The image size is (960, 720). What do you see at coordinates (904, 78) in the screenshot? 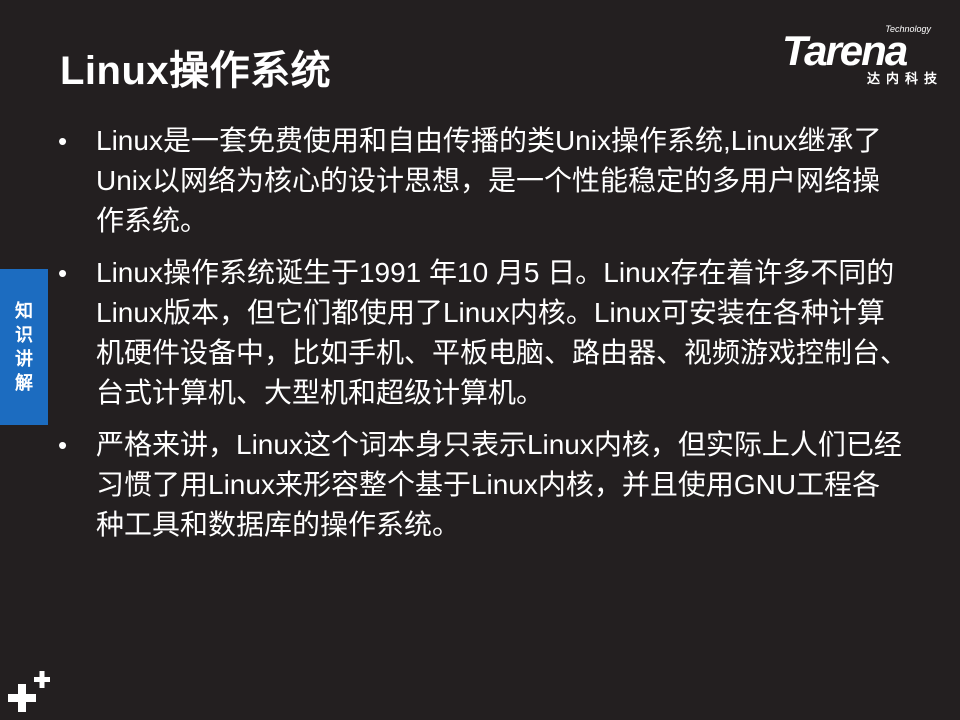
I see `logo-chinese-text: 达内科技` at bounding box center [904, 78].